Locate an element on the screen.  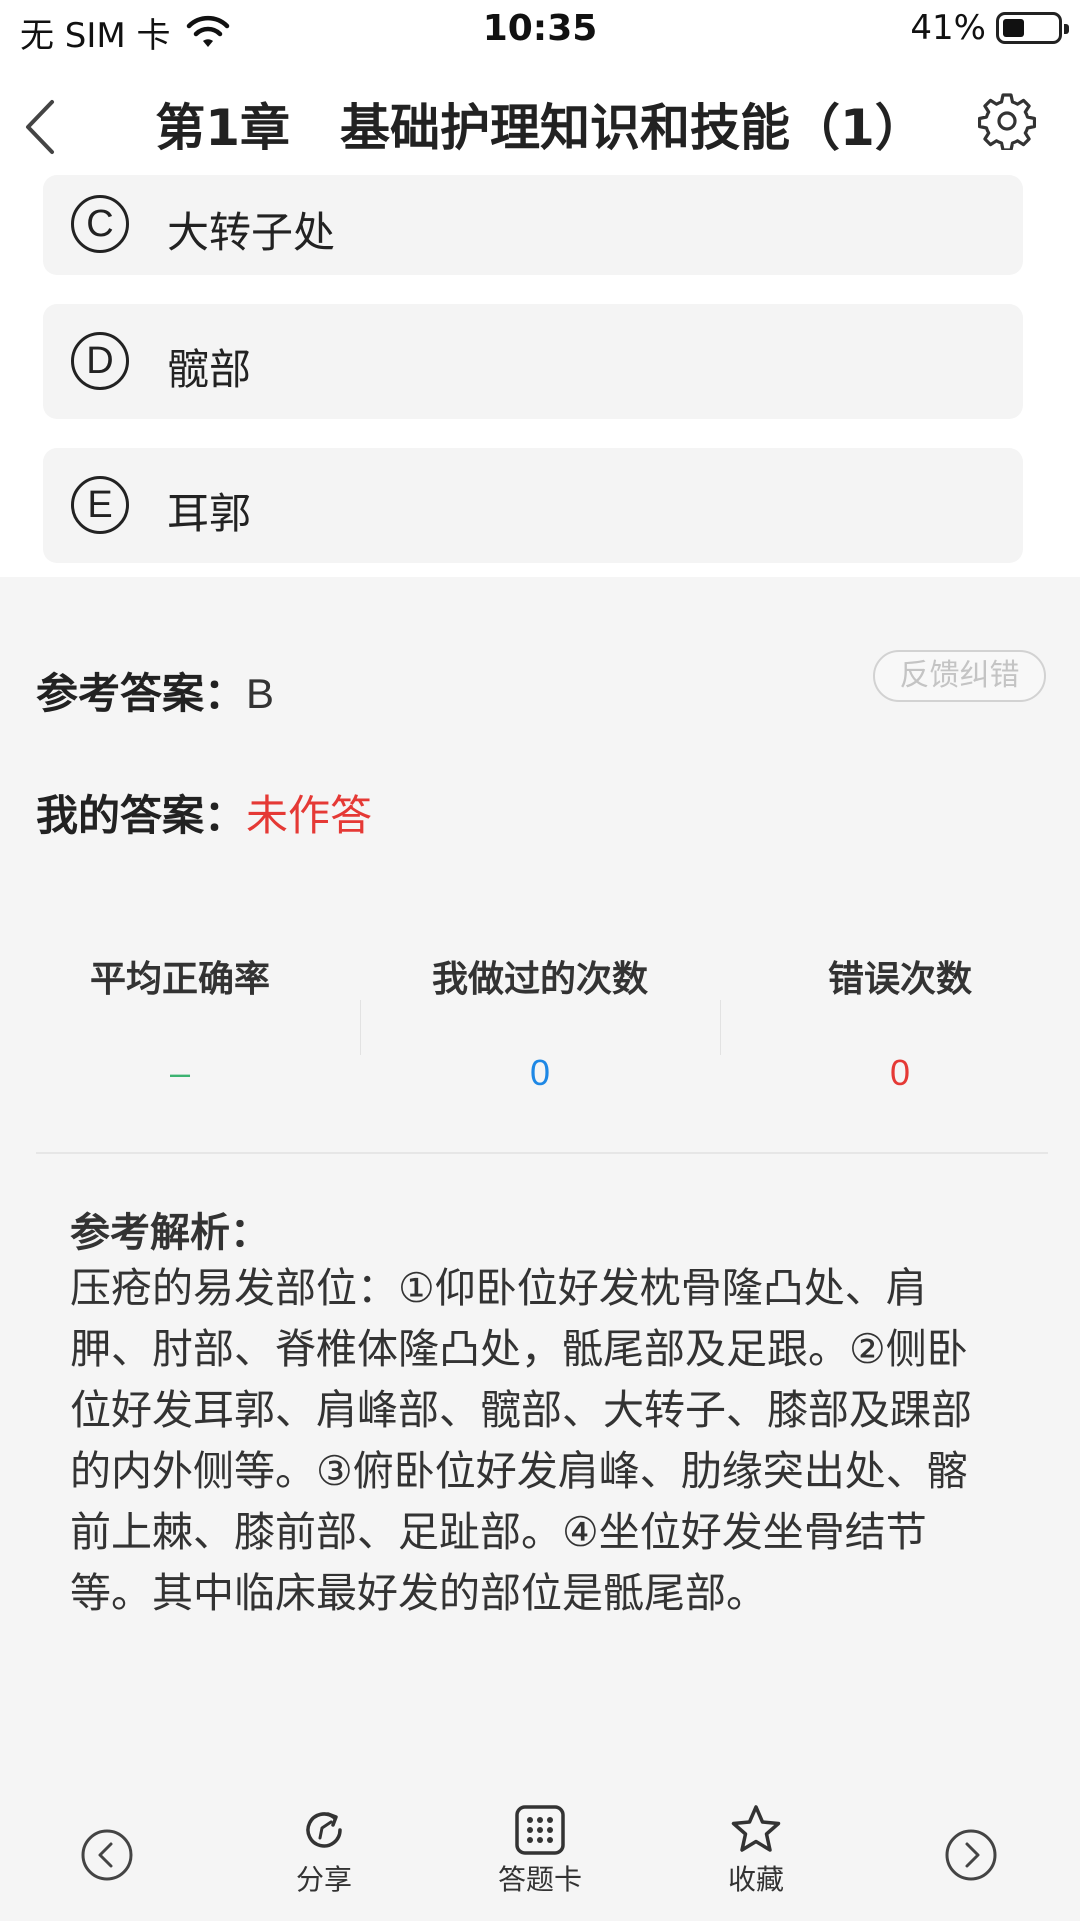
stat-label: 我做过的次数 is located at coordinates (539, 979).